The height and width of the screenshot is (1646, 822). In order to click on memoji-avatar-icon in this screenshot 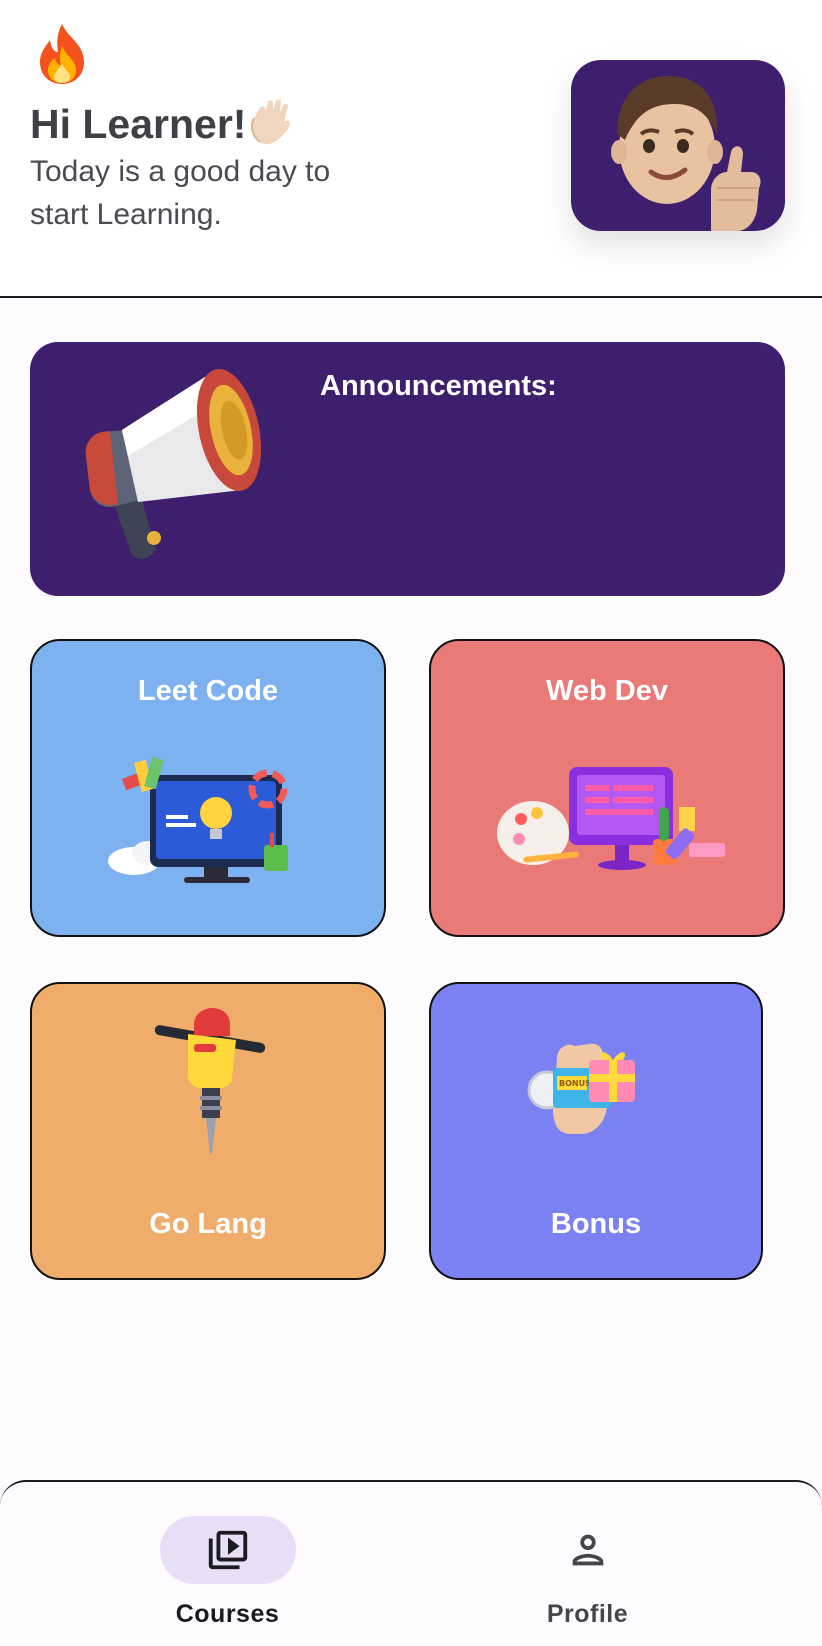, I will do `click(686, 153)`.